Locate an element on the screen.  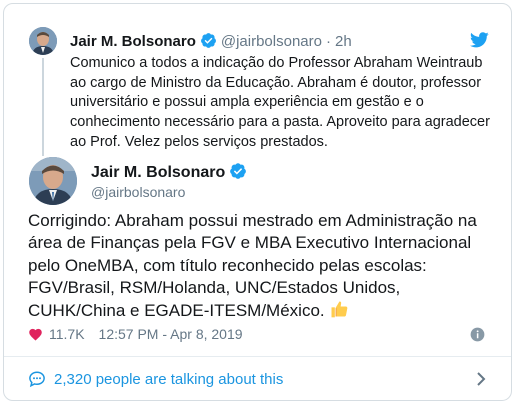
info-icon is located at coordinates (477, 334).